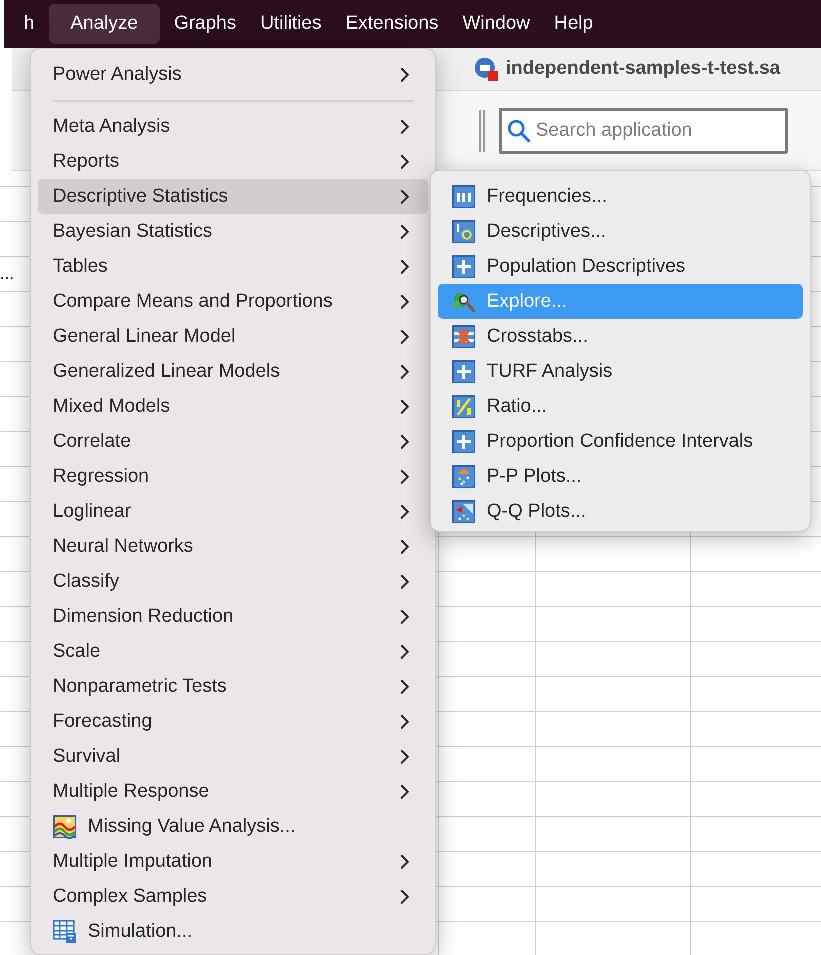 This screenshot has height=955, width=821. Describe the element at coordinates (65, 826) in the screenshot. I see `chart-icon` at that location.